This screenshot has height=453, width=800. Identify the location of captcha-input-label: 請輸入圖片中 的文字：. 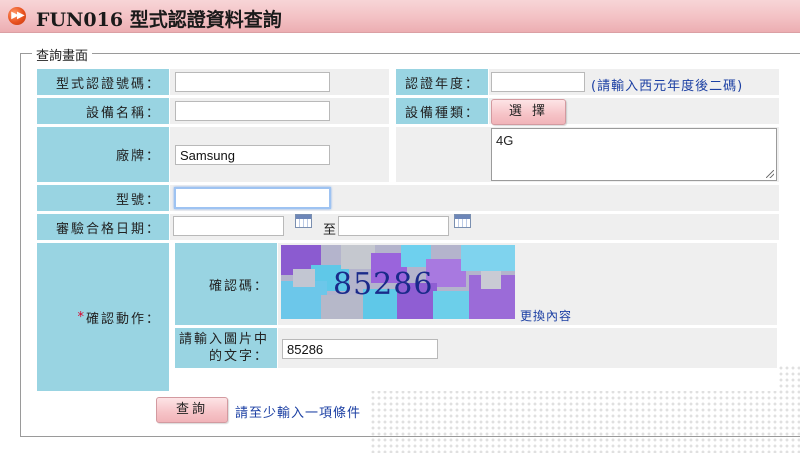
(226, 348).